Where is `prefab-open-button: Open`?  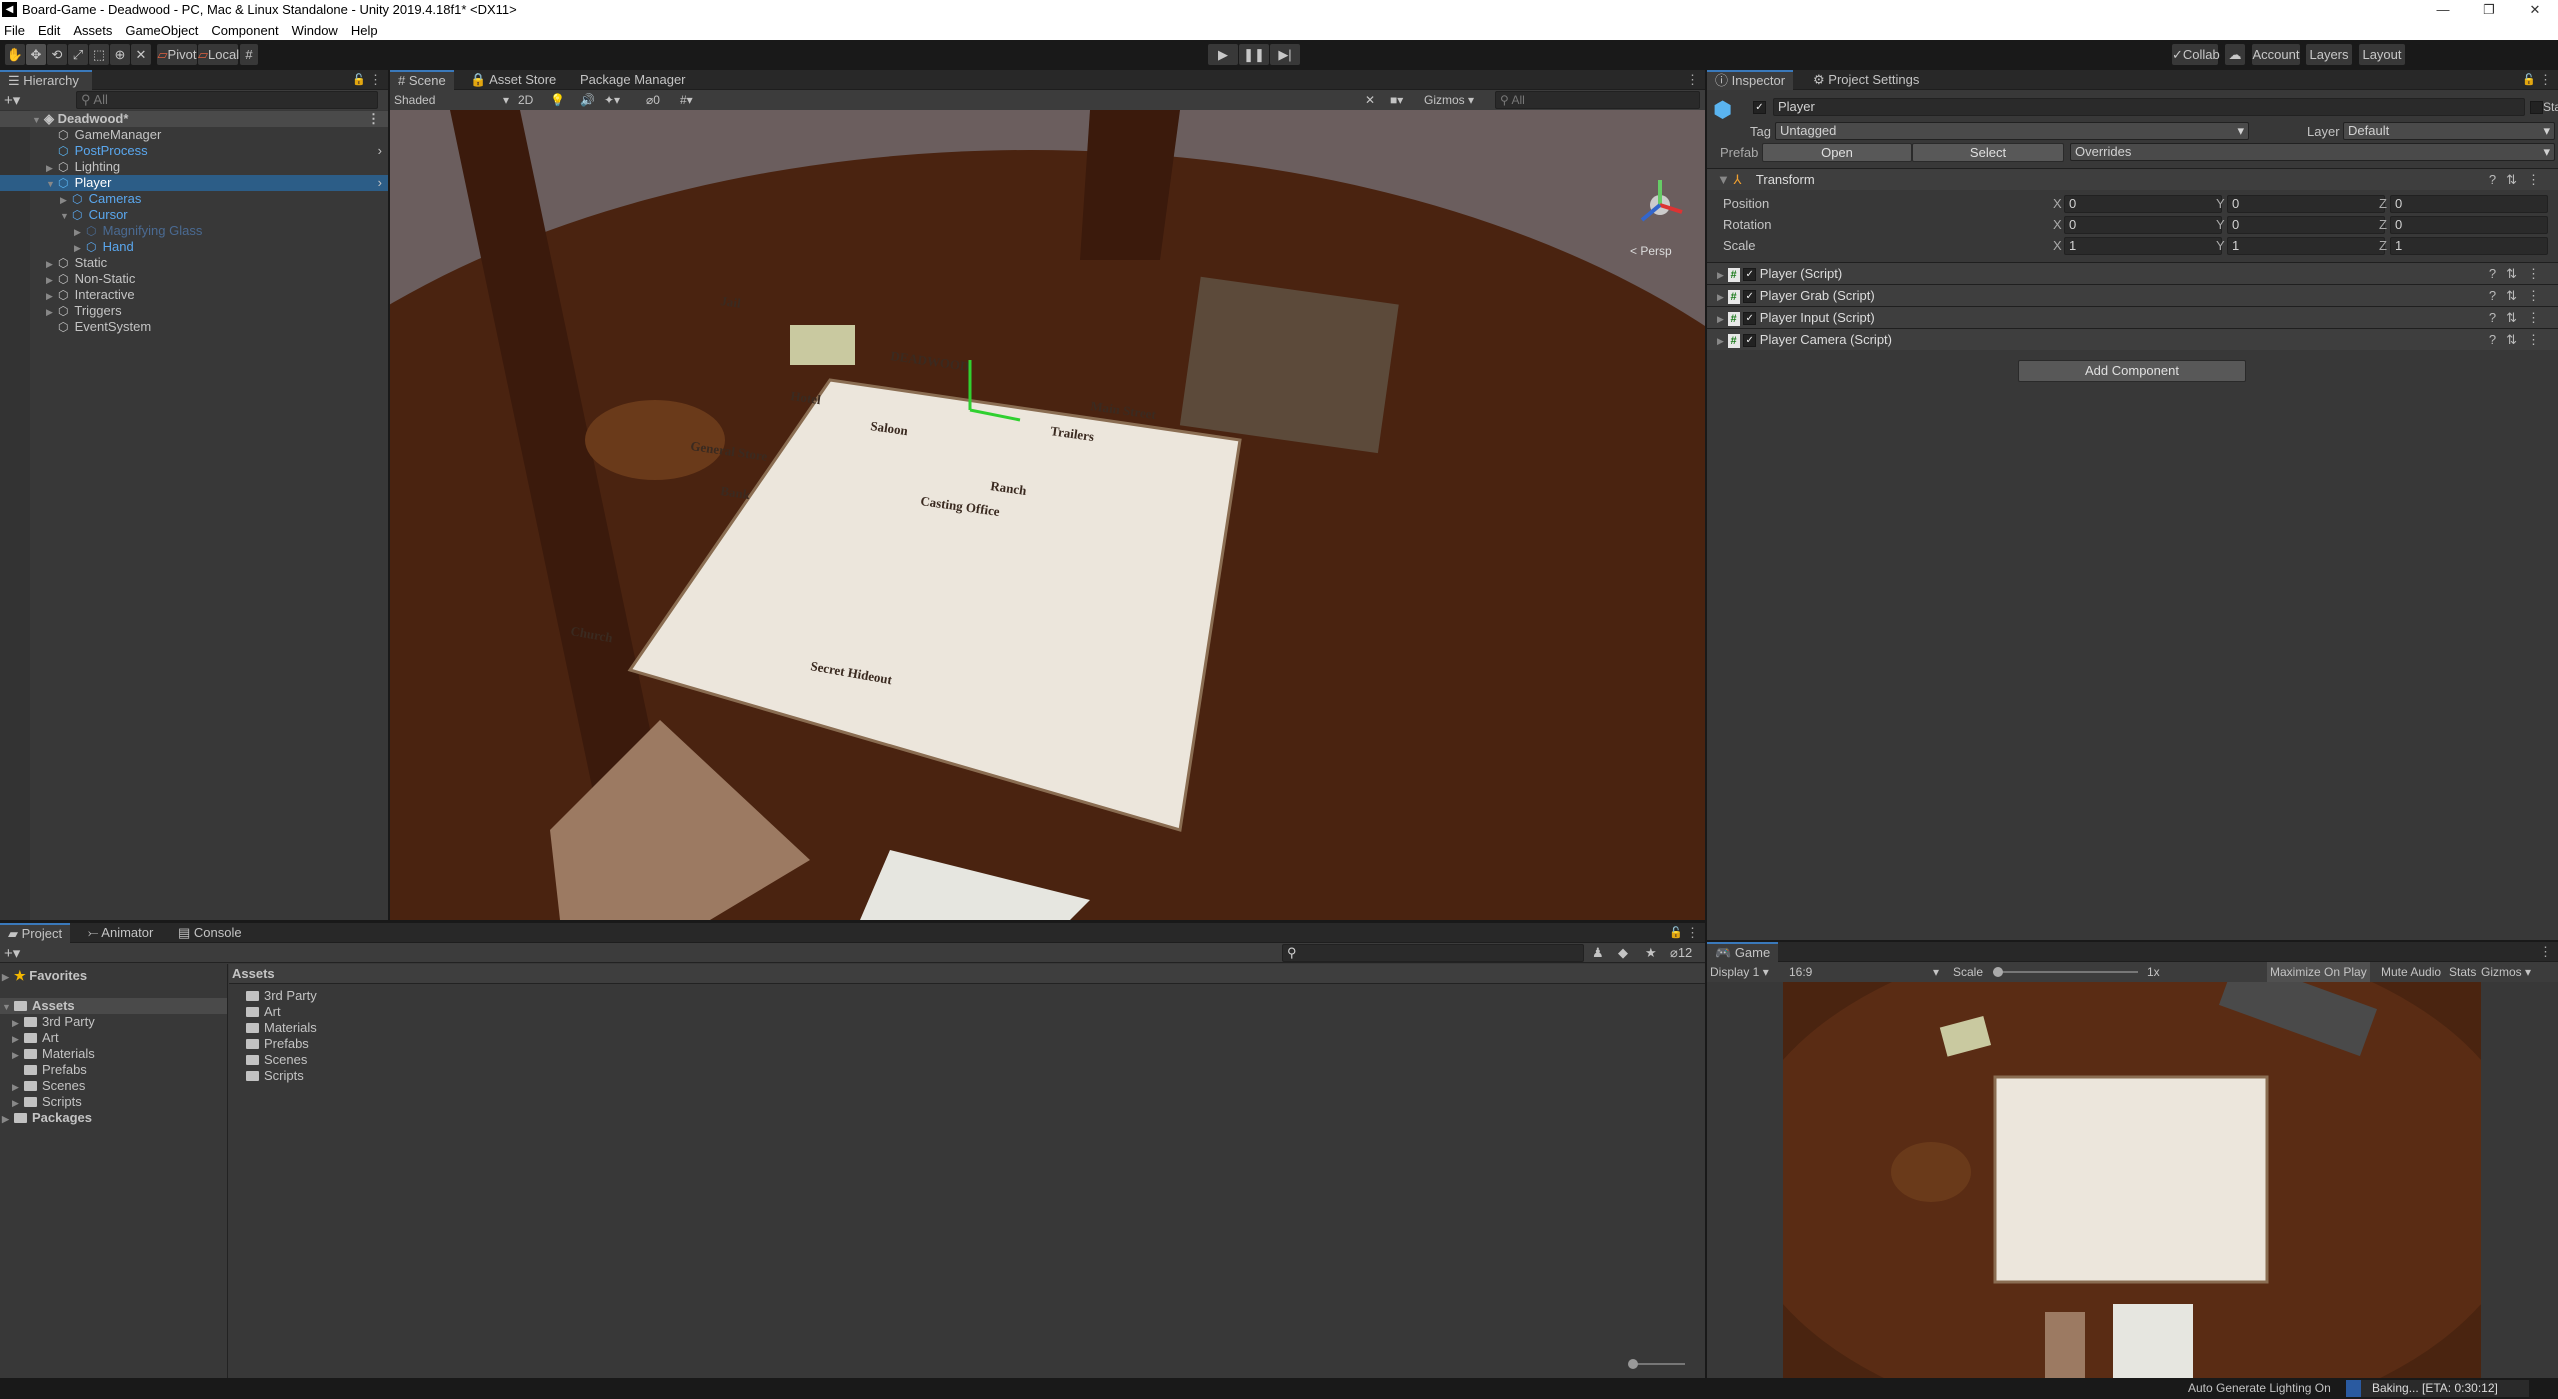
prefab-open-button: Open is located at coordinates (1837, 152).